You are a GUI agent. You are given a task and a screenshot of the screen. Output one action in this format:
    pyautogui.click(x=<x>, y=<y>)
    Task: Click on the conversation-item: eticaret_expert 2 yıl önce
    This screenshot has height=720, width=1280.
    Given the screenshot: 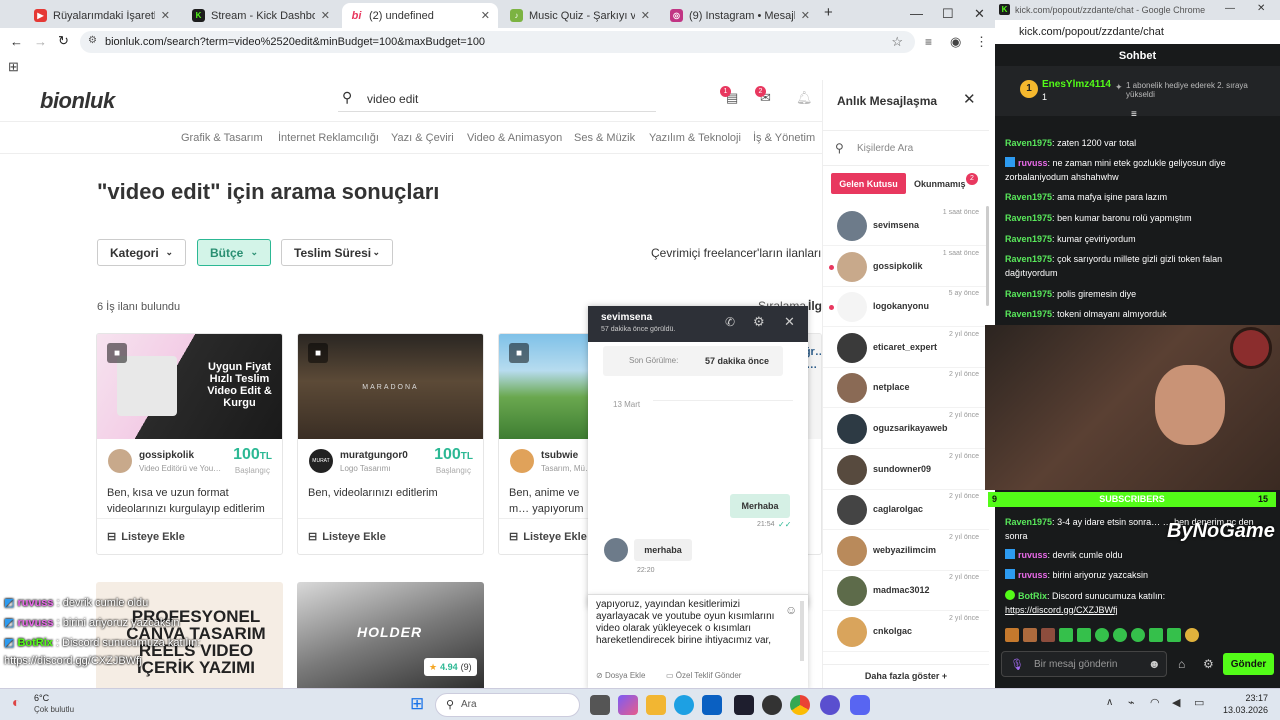 What is the action you would take?
    pyautogui.click(x=906, y=348)
    